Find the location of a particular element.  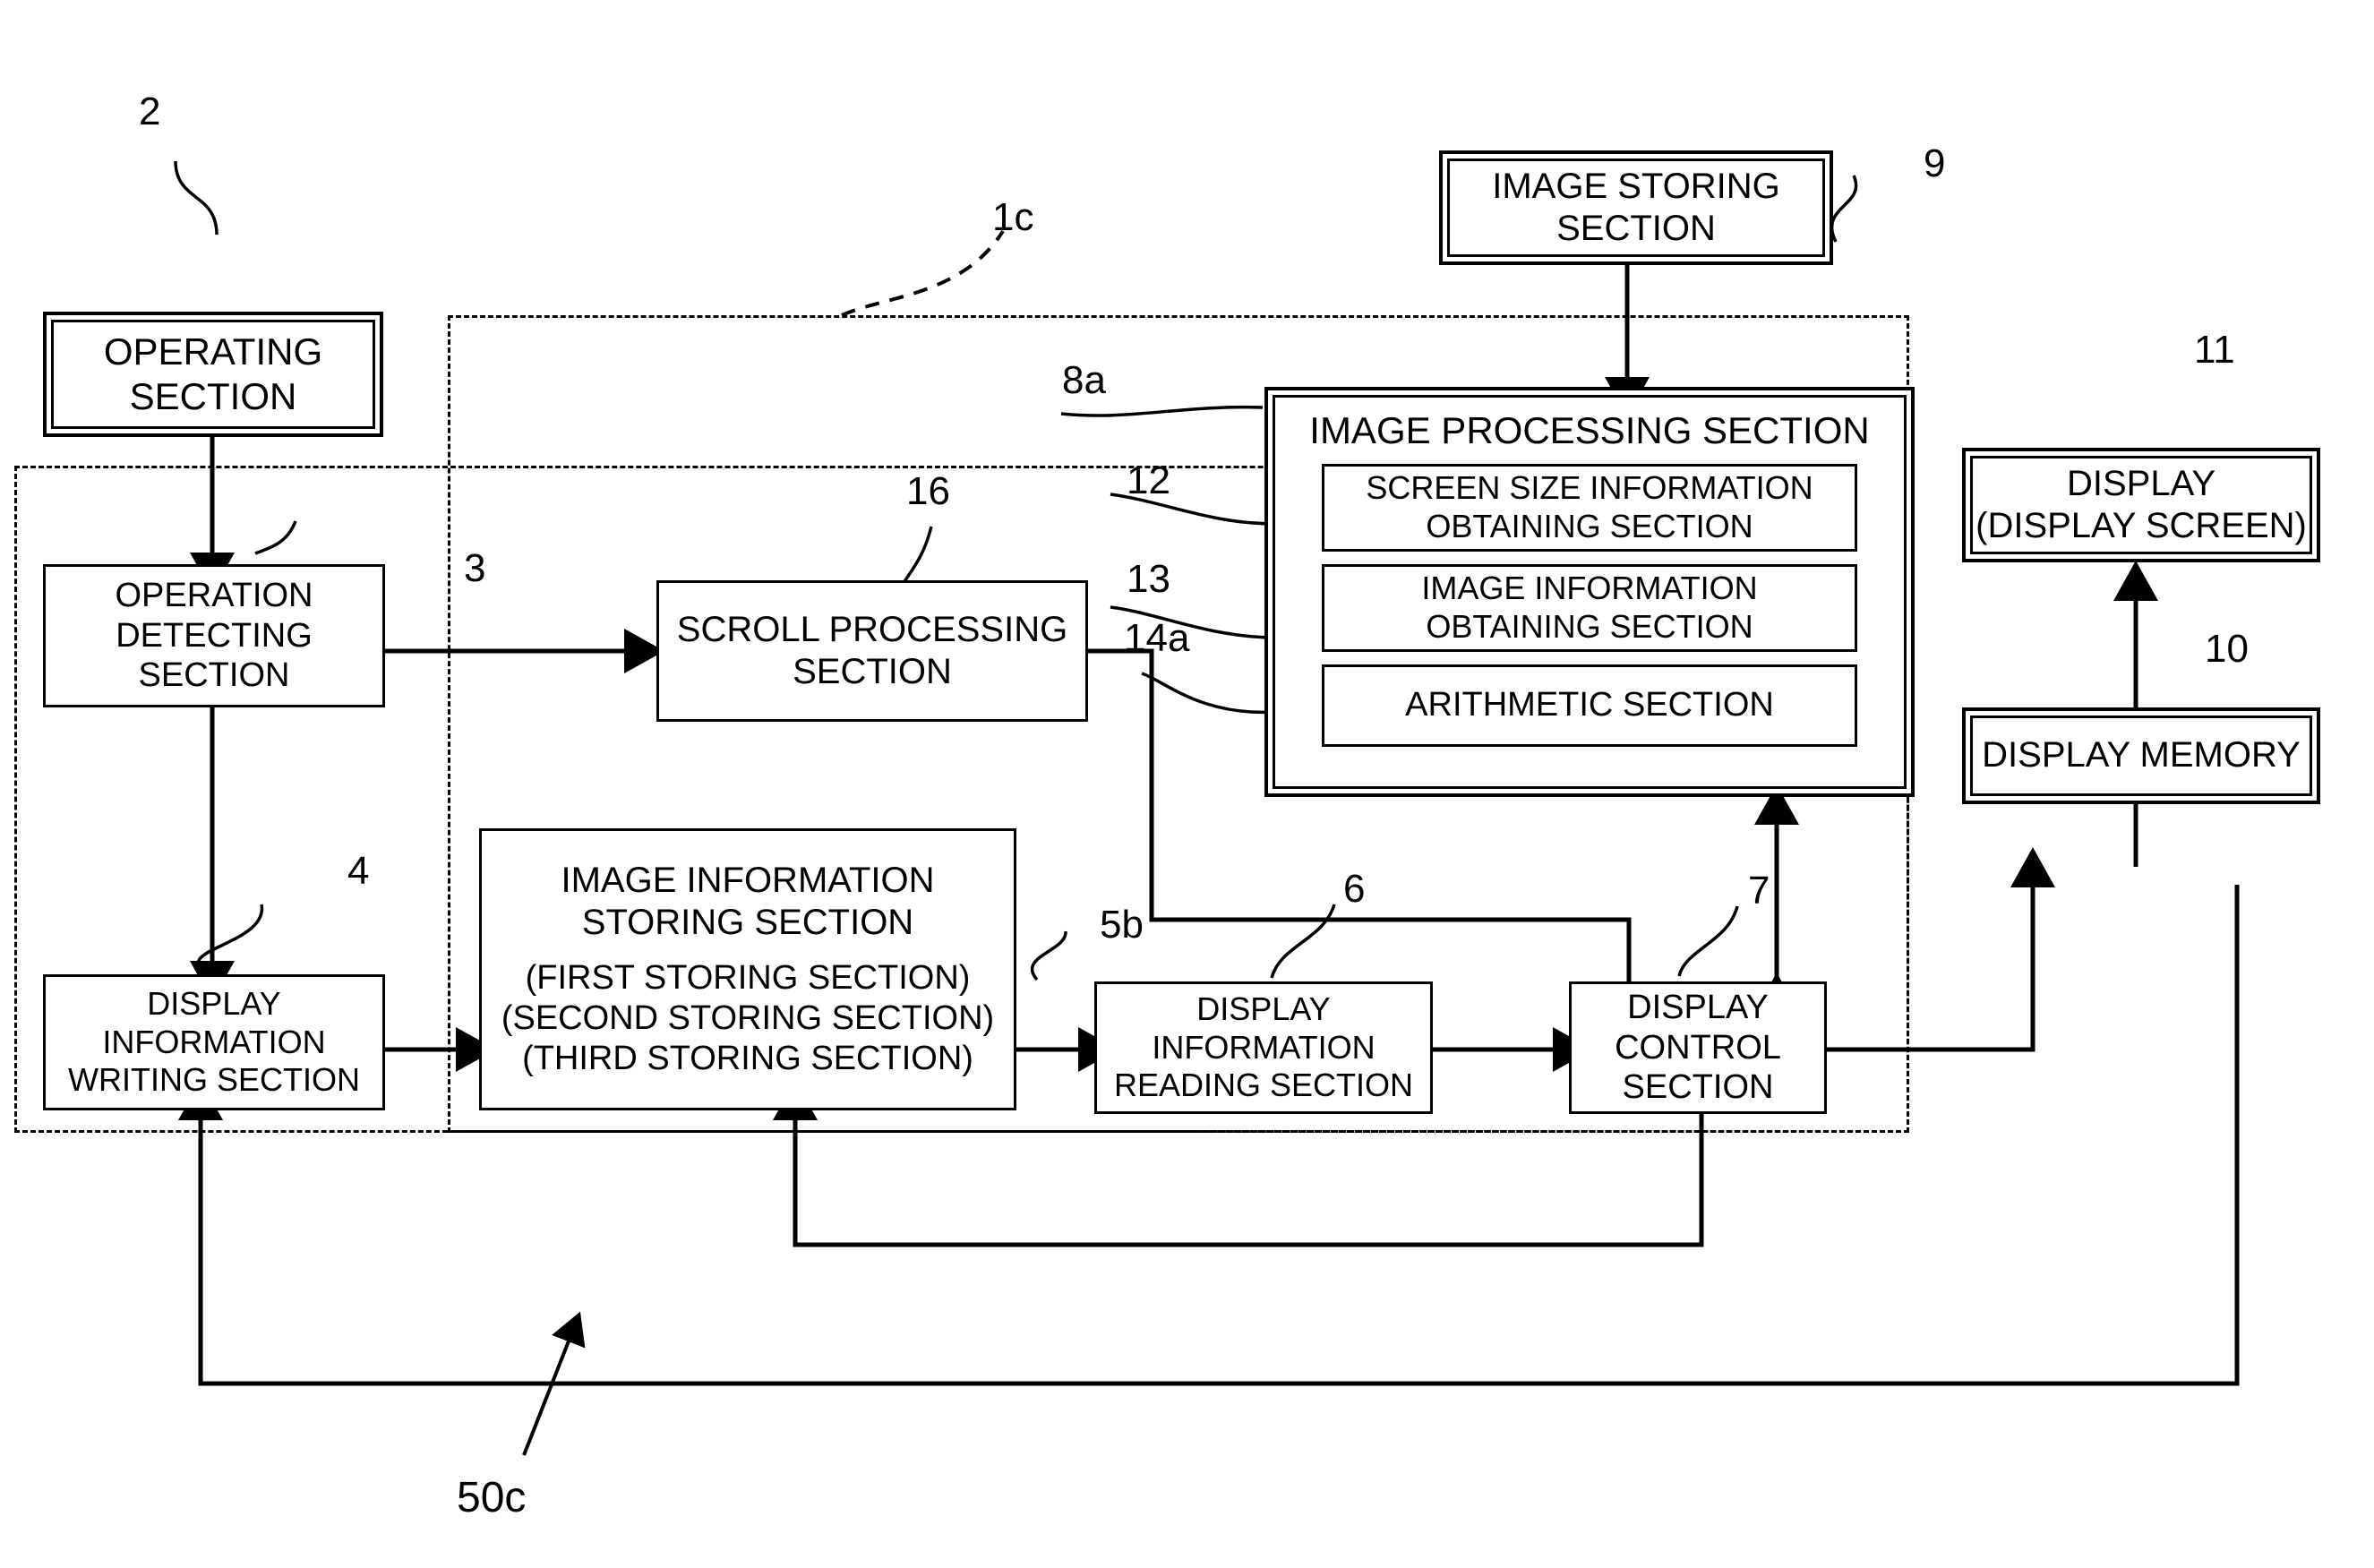

ref-numeral-50c: 50c is located at coordinates (492, 1497).